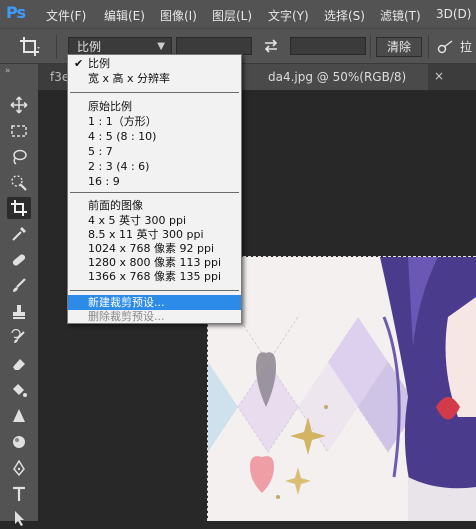 The height and width of the screenshot is (529, 476). What do you see at coordinates (399, 47) in the screenshot?
I see `clear-button: 清除` at bounding box center [399, 47].